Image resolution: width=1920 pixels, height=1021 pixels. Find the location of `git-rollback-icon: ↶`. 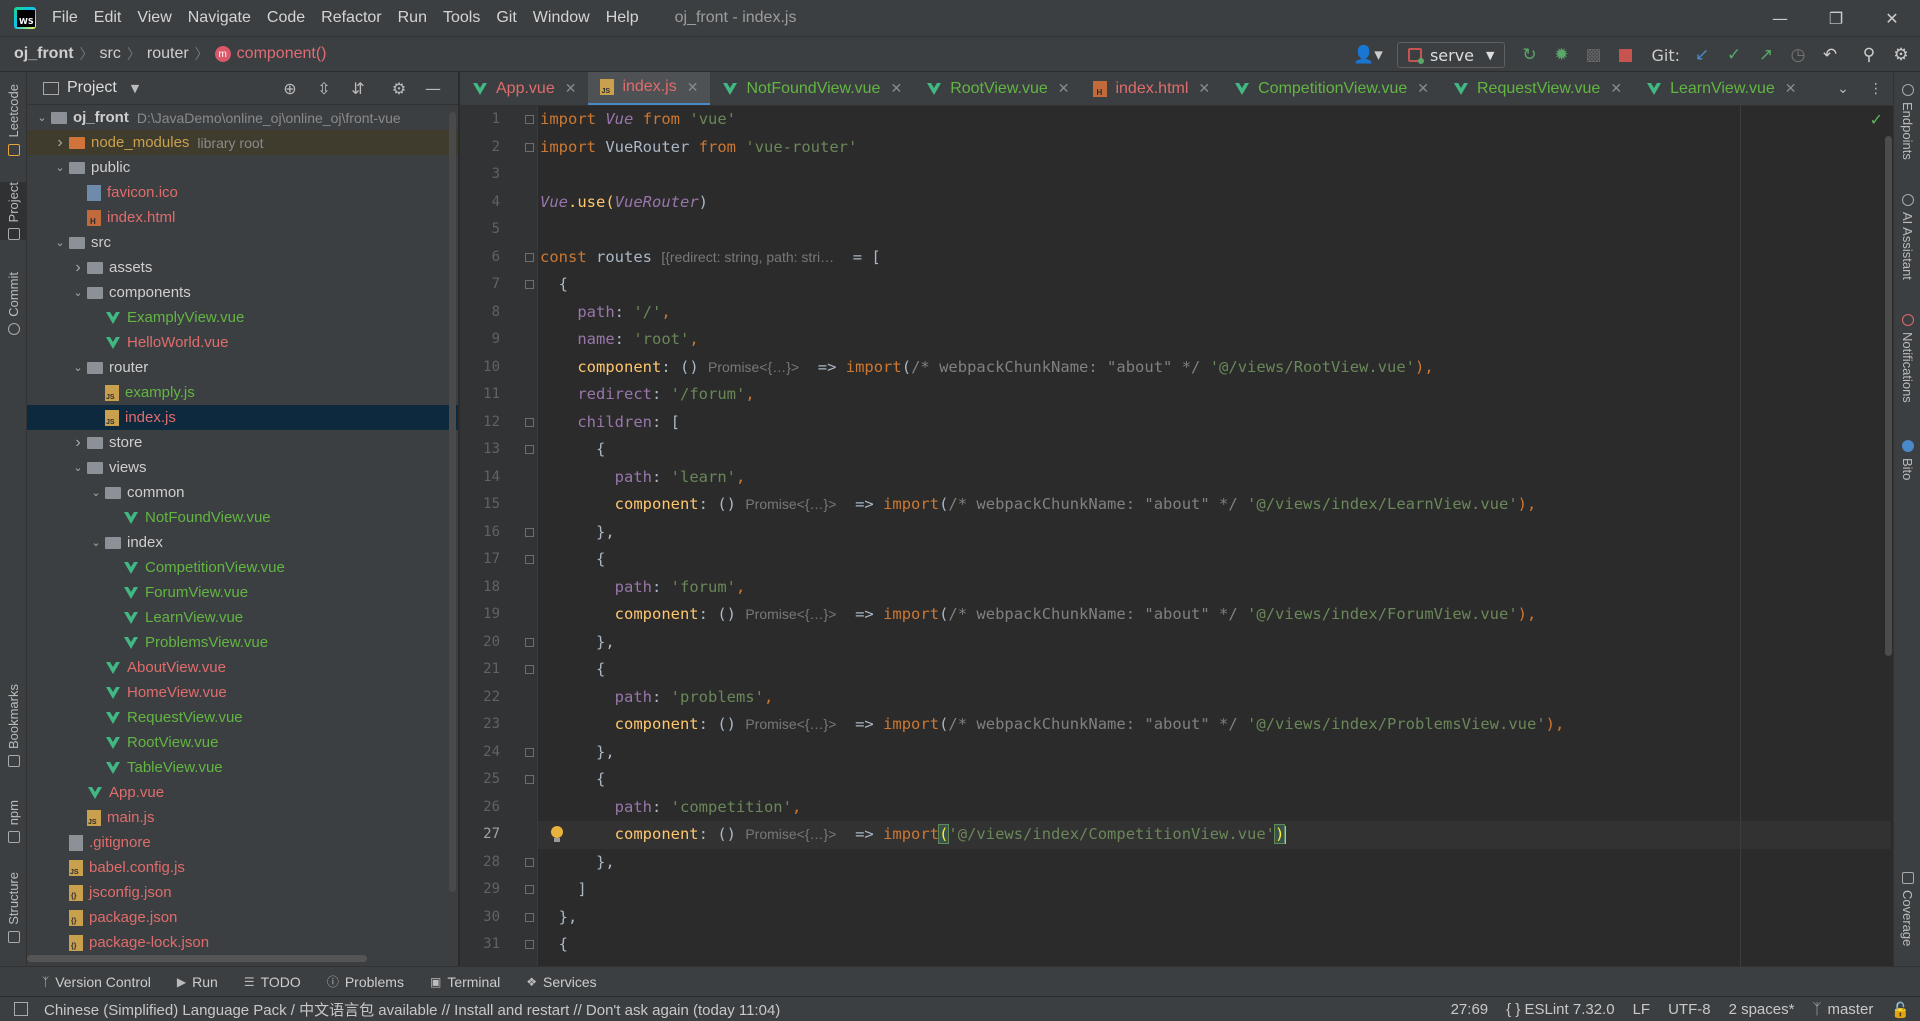

git-rollback-icon: ↶ is located at coordinates (1830, 55).